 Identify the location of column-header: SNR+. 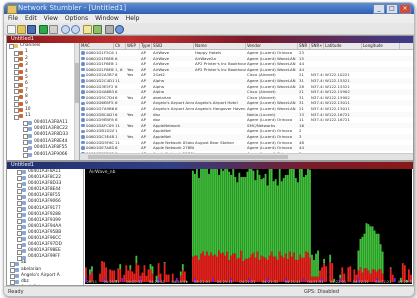
(317, 46).